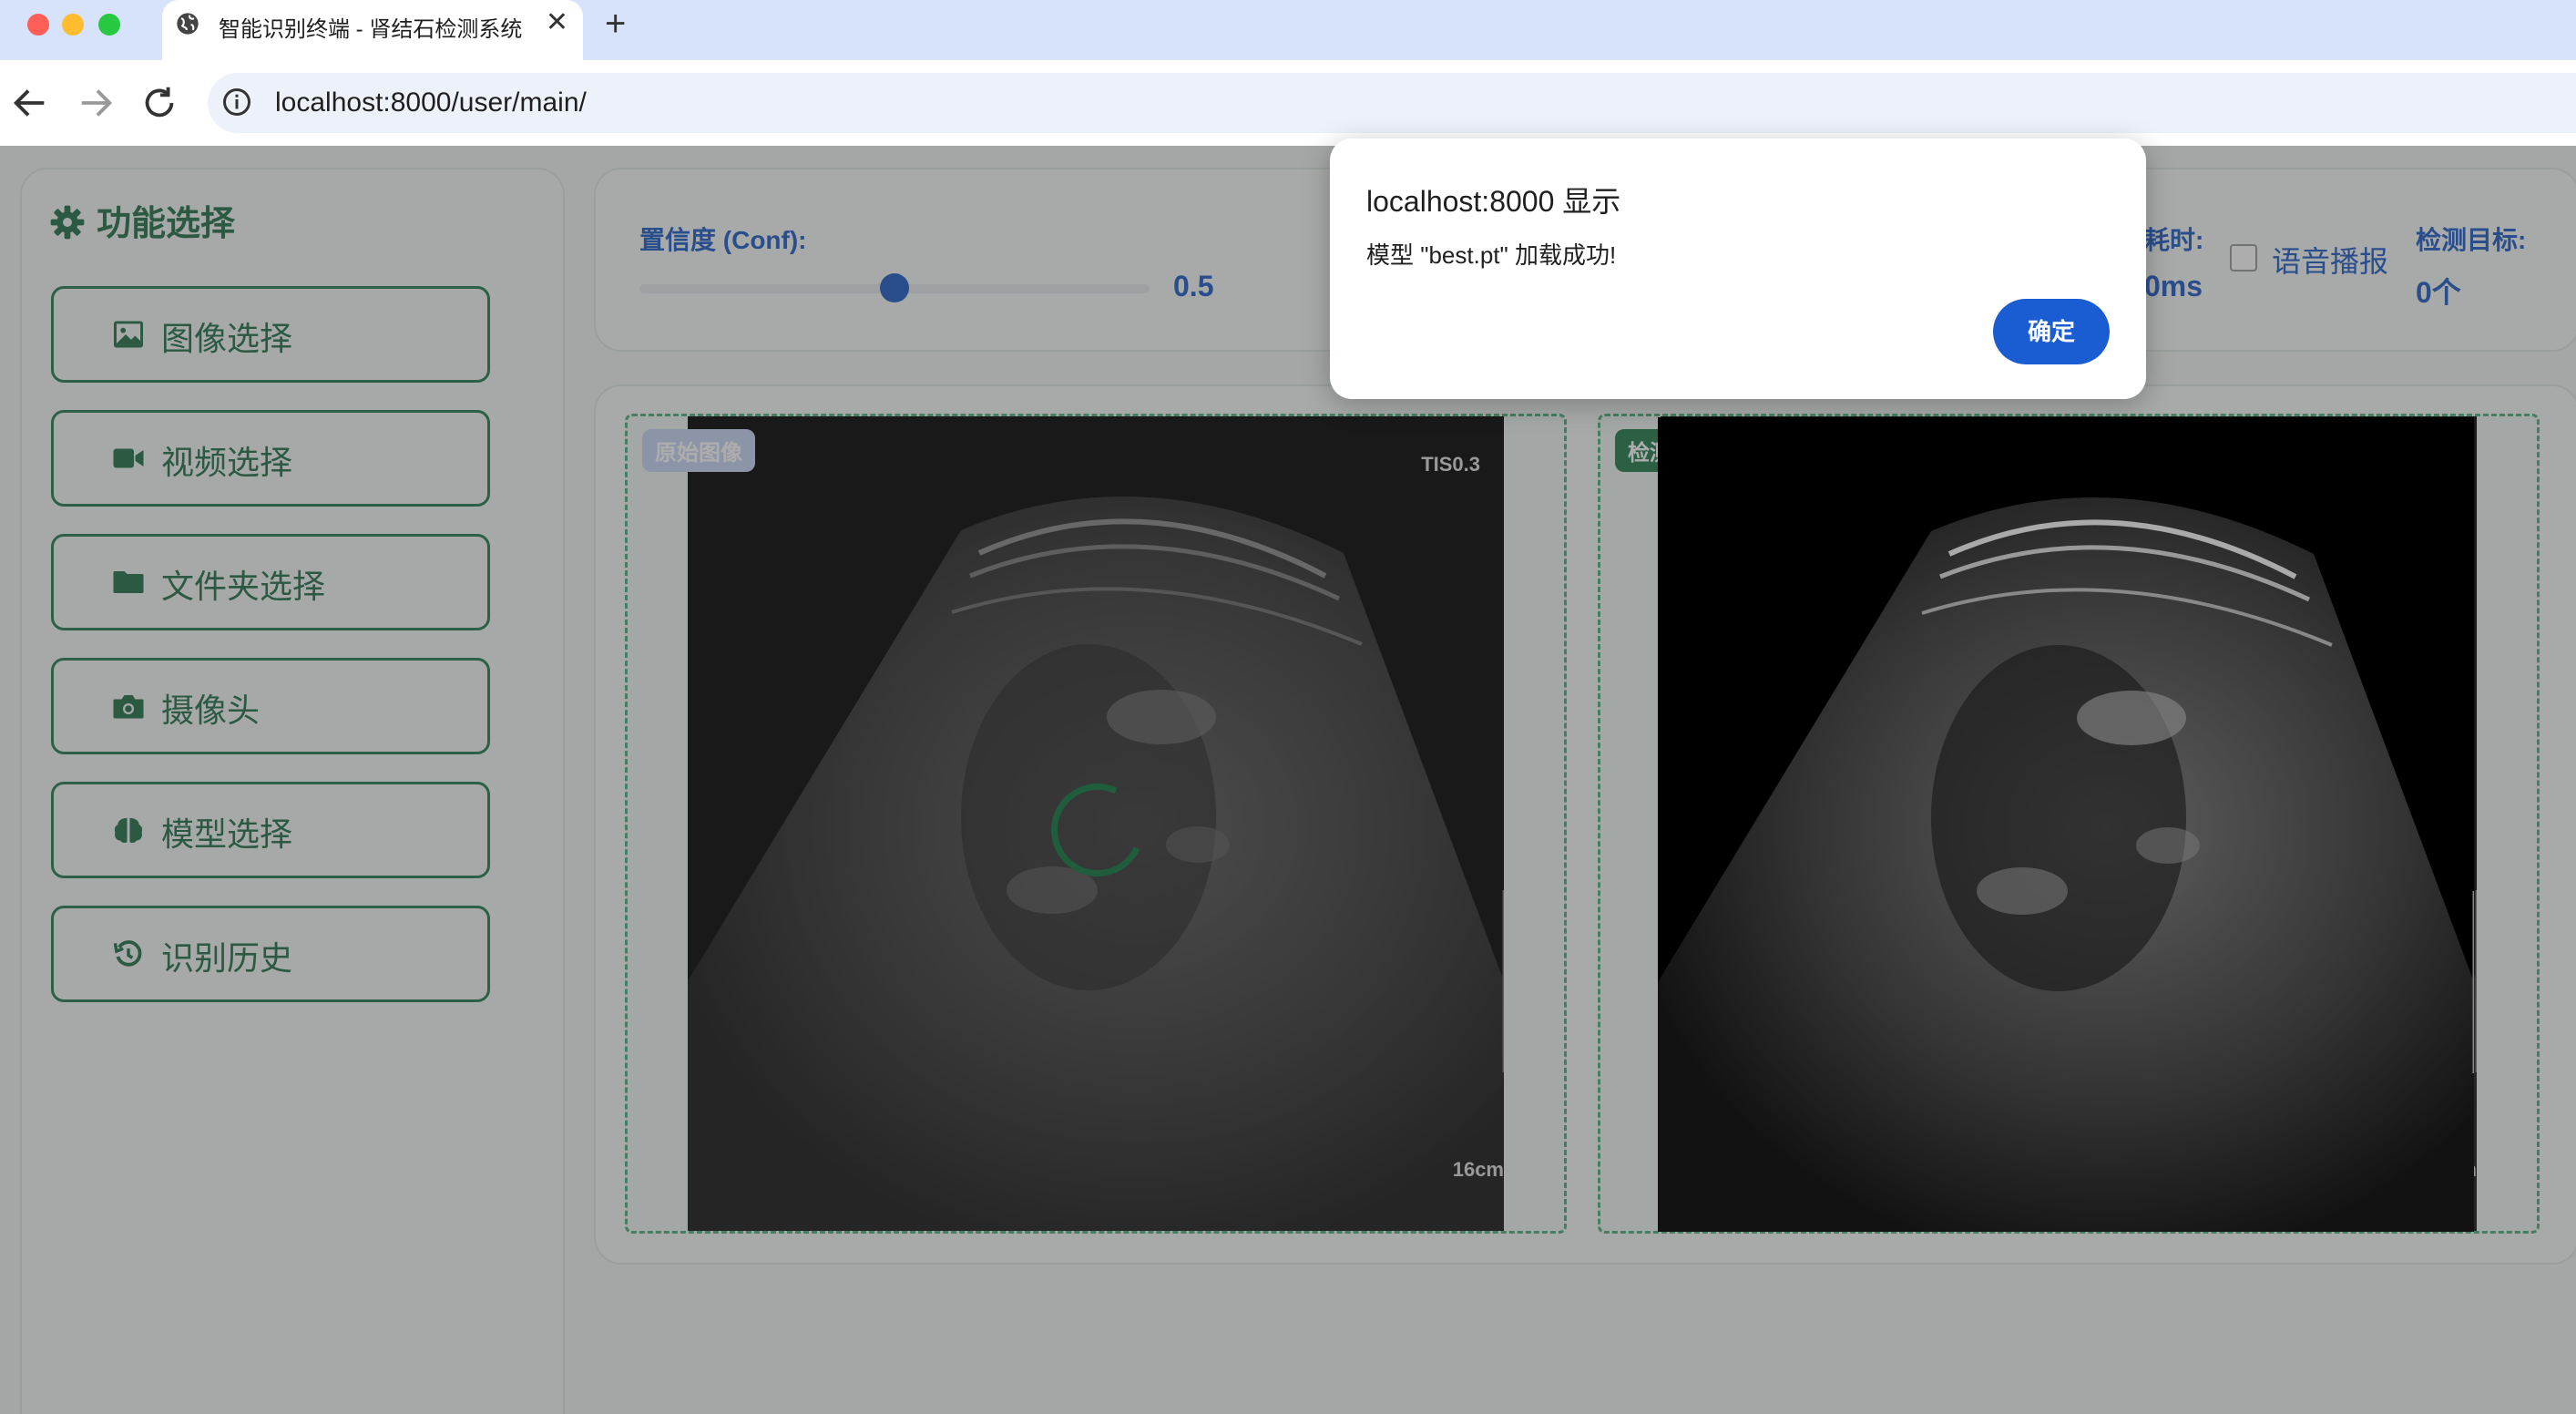 This screenshot has height=1414, width=2576. What do you see at coordinates (431, 102) in the screenshot?
I see `url-text: localhost:8000/user/main/` at bounding box center [431, 102].